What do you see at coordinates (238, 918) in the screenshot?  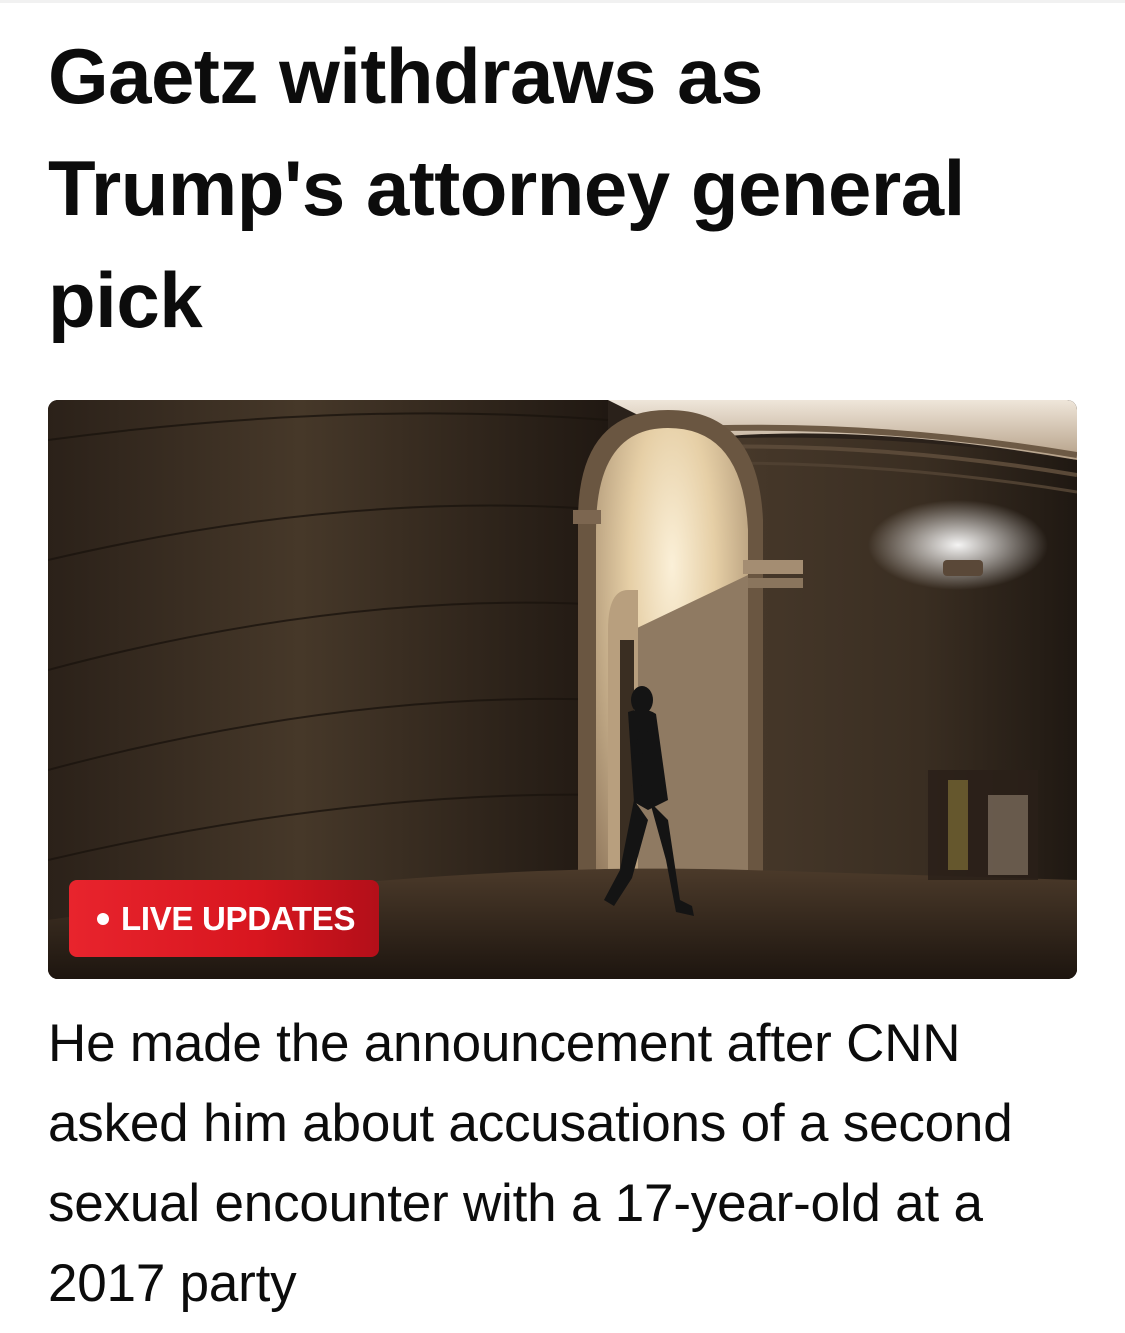 I see `live-updates-label: LIVE UPDATES` at bounding box center [238, 918].